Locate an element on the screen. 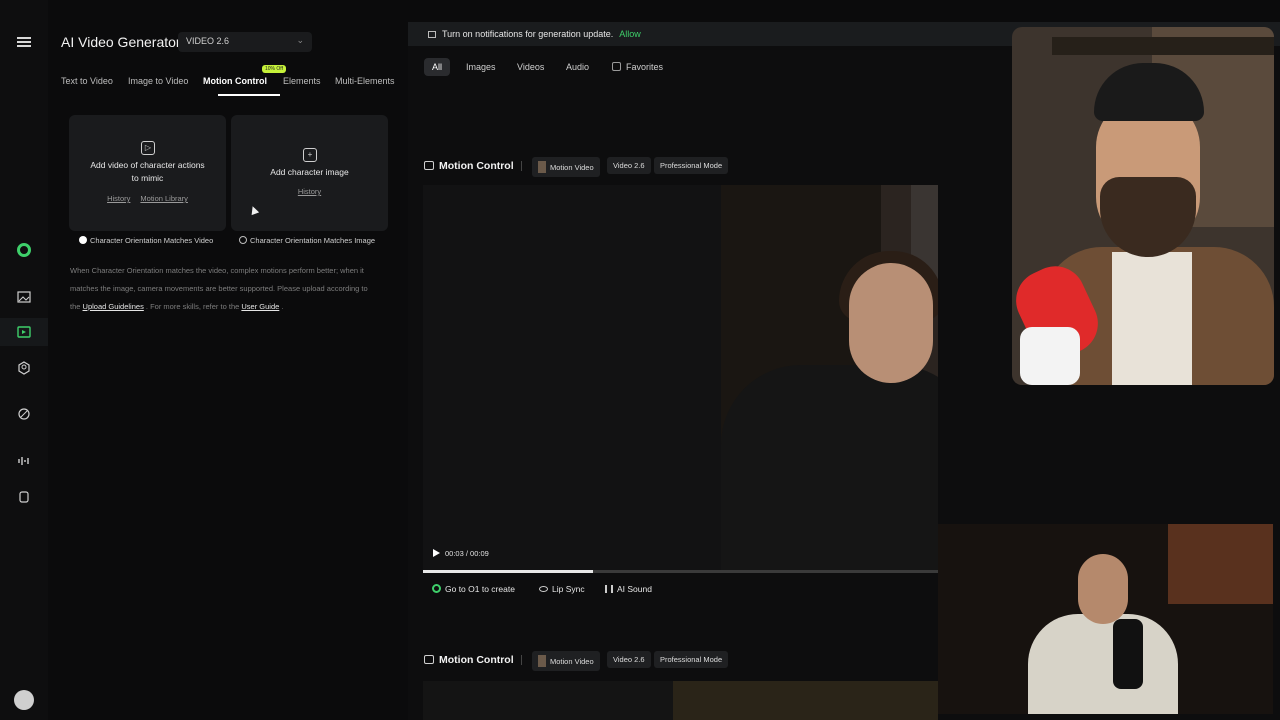 Image resolution: width=1280 pixels, height=720 pixels. source-tag: Motion Video is located at coordinates (566, 167).